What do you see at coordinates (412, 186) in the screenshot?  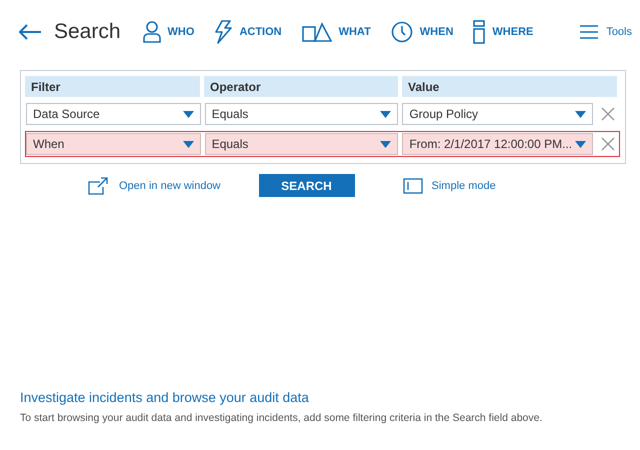 I see `panel-icon` at bounding box center [412, 186].